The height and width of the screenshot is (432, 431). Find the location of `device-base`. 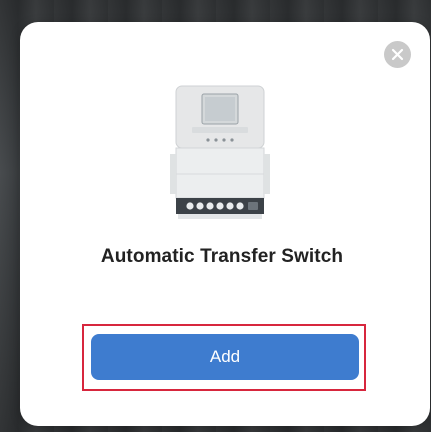

device-base is located at coordinates (220, 216).